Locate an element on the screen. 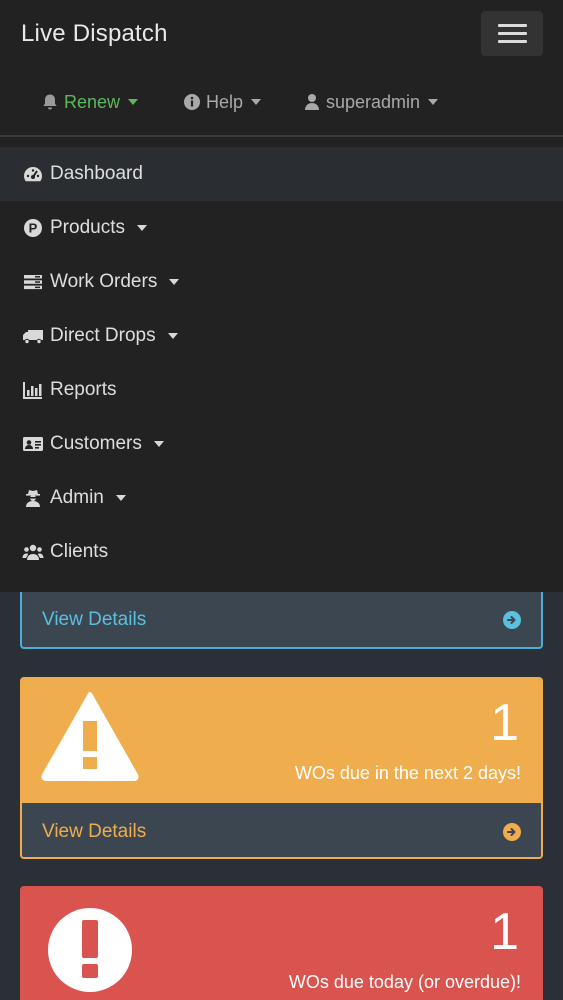 This screenshot has width=563, height=1000. sidebar-item-label: Dashboard is located at coordinates (96, 173).